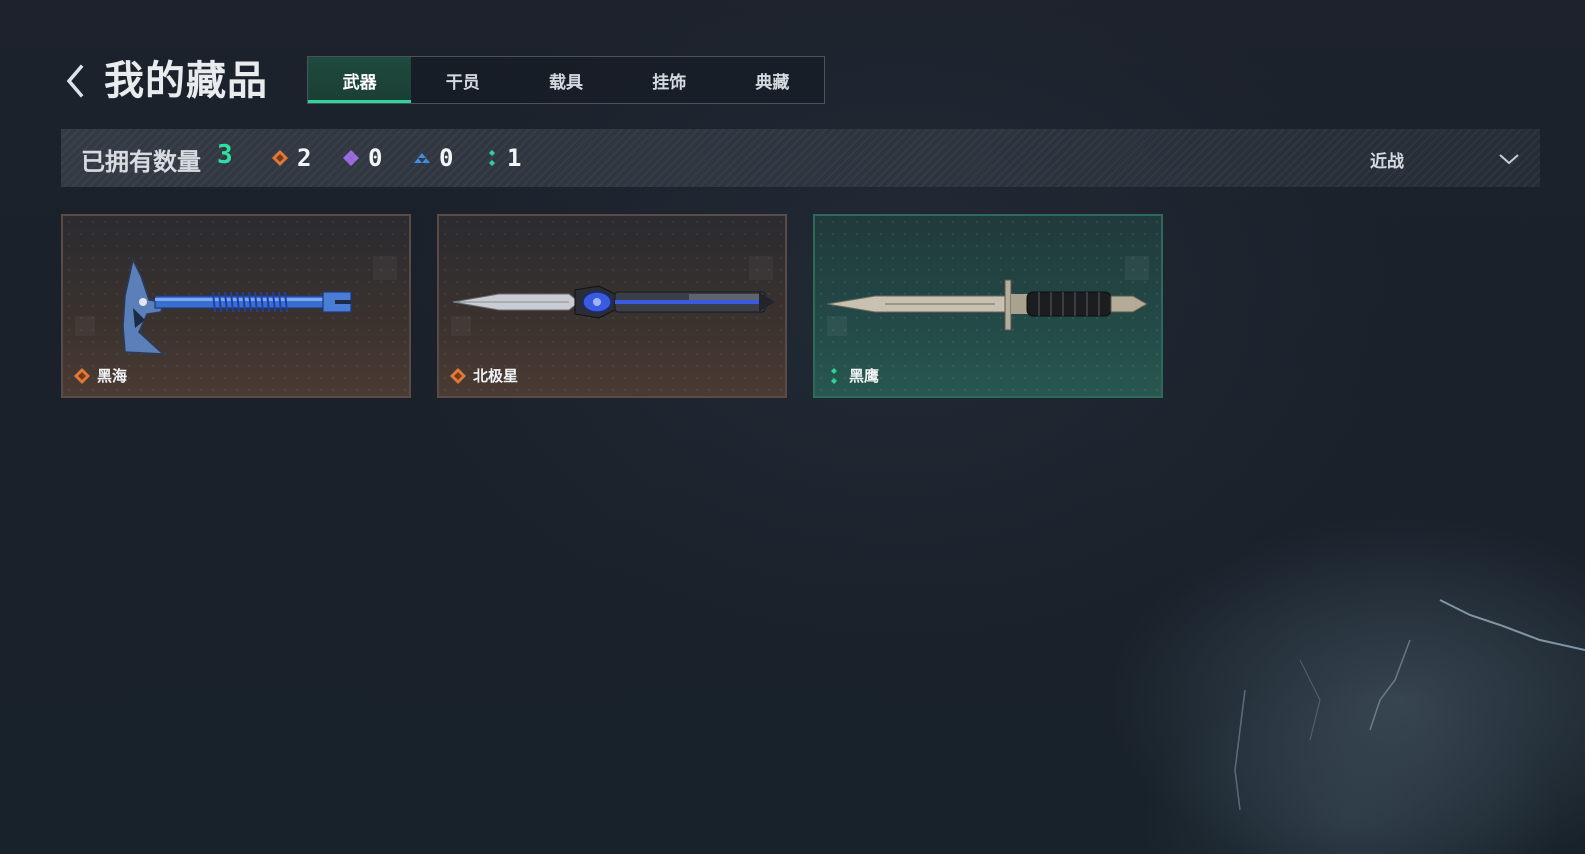 Image resolution: width=1585 pixels, height=854 pixels. I want to click on item-card-heiying: 黑鹰, so click(988, 306).